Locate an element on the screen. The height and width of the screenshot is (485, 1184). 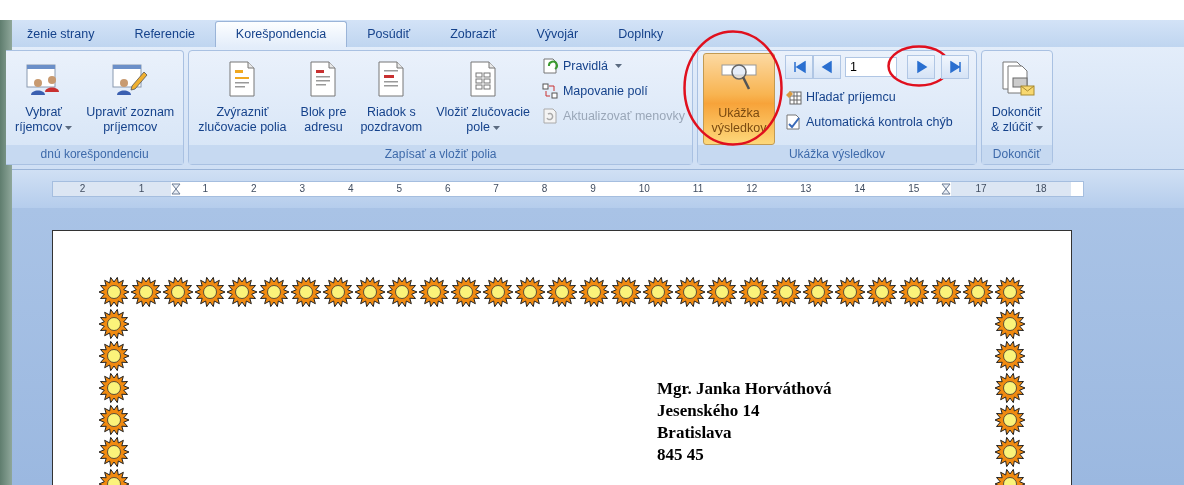
ribbon-button: Zvýrazniť zlučovacie polia is located at coordinates (242, 99).